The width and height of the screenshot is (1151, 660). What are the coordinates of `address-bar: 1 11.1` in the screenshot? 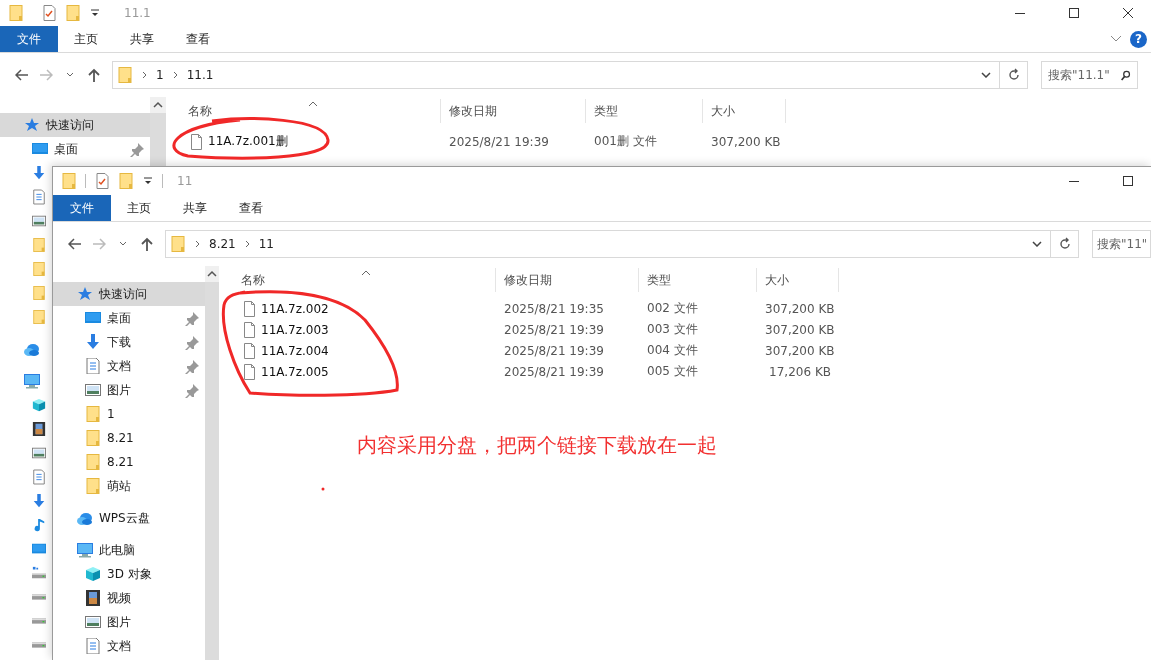 It's located at (556, 75).